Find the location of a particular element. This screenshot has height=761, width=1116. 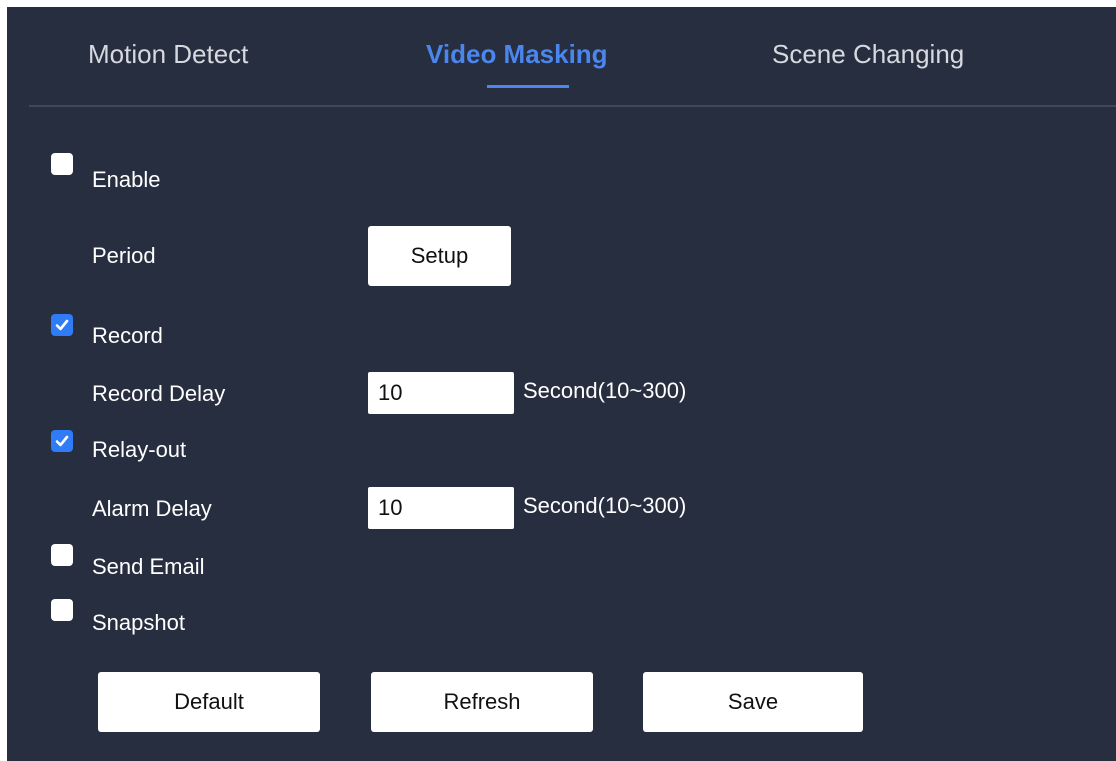

relay-out-label: Relay-out is located at coordinates (139, 449).